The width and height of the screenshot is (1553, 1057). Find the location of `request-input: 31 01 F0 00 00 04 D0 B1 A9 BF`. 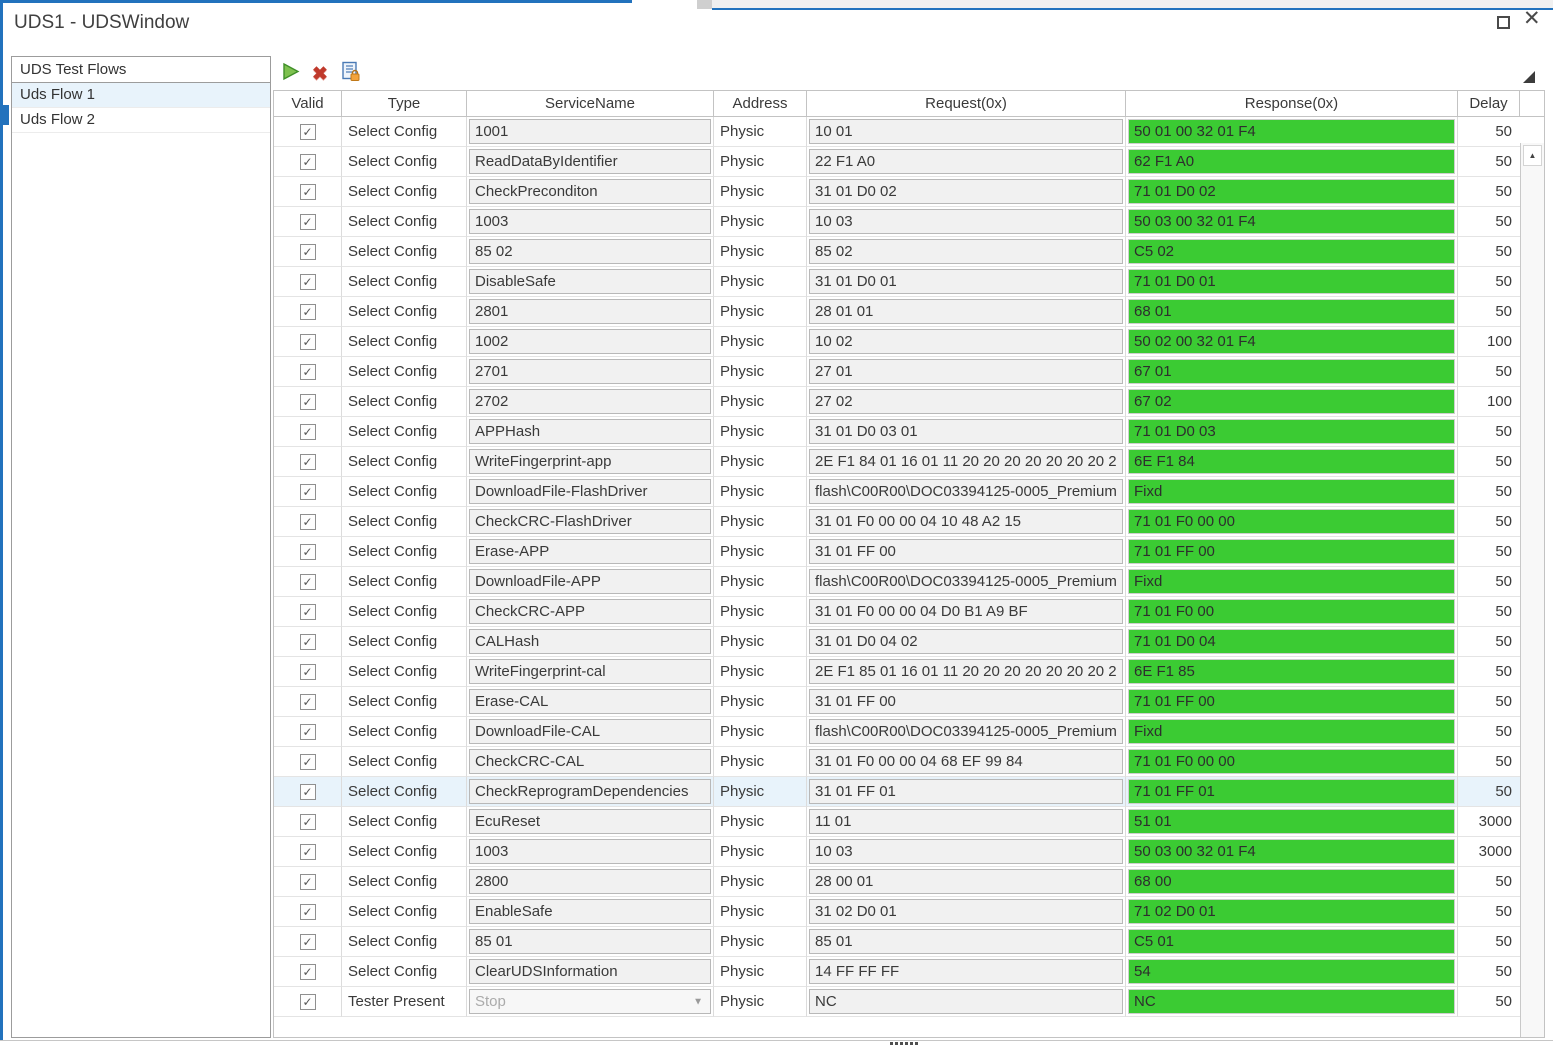

request-input: 31 01 F0 00 00 04 D0 B1 A9 BF is located at coordinates (966, 611).